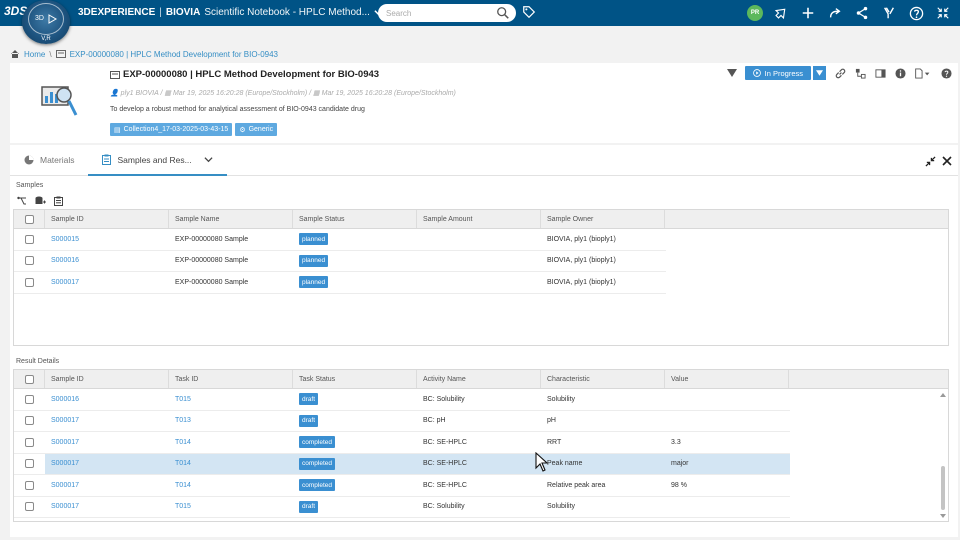 The image size is (960, 540). What do you see at coordinates (15, 54) in the screenshot?
I see `home-icon` at bounding box center [15, 54].